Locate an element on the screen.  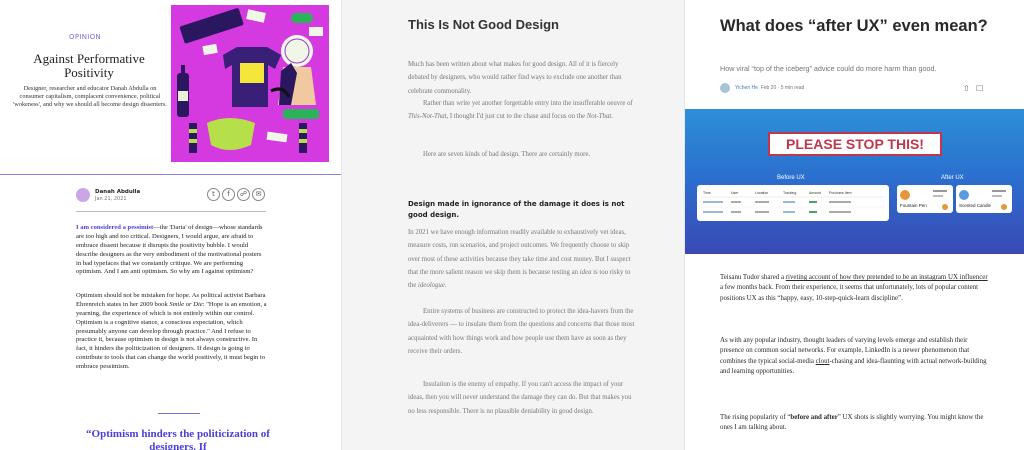
hero-illustration is located at coordinates (250, 83).